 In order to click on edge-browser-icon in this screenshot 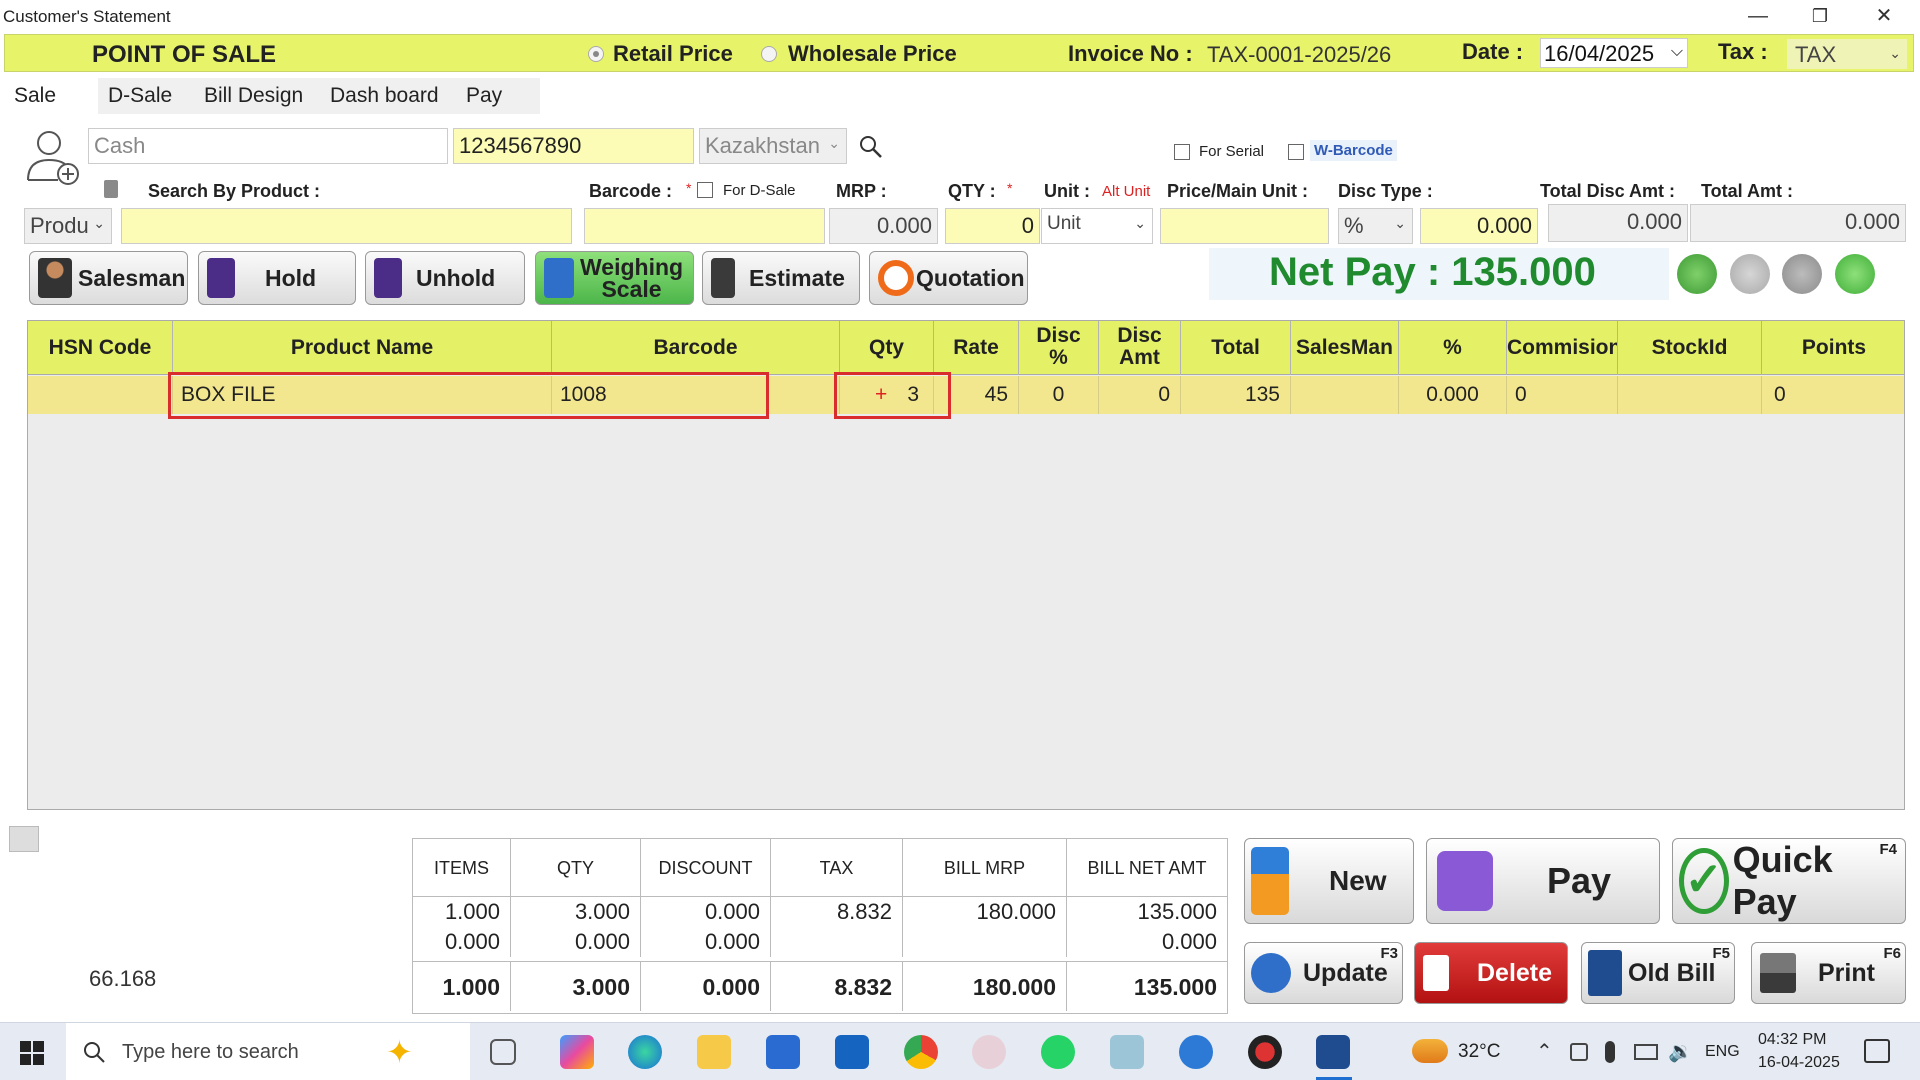, I will do `click(645, 1052)`.